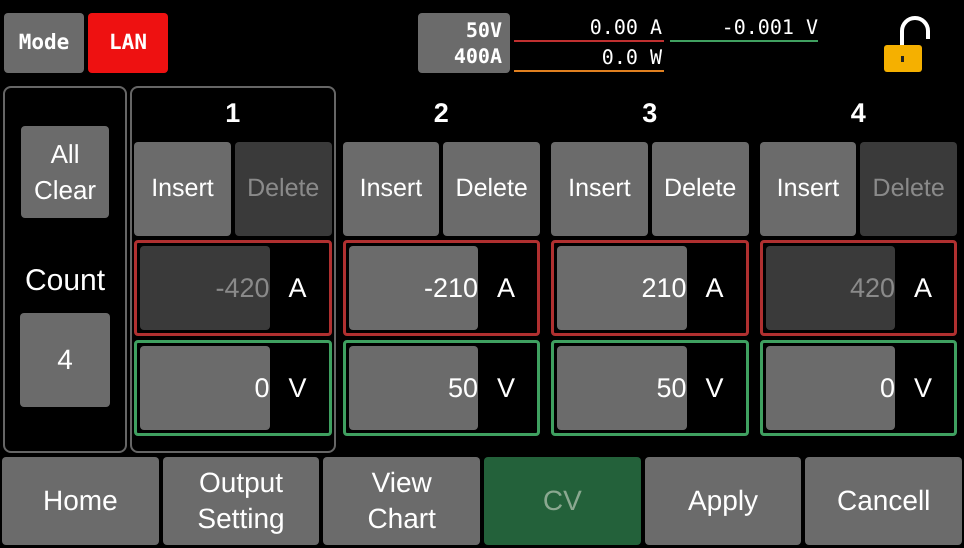  What do you see at coordinates (883, 501) in the screenshot?
I see `nav-button: Cancell` at bounding box center [883, 501].